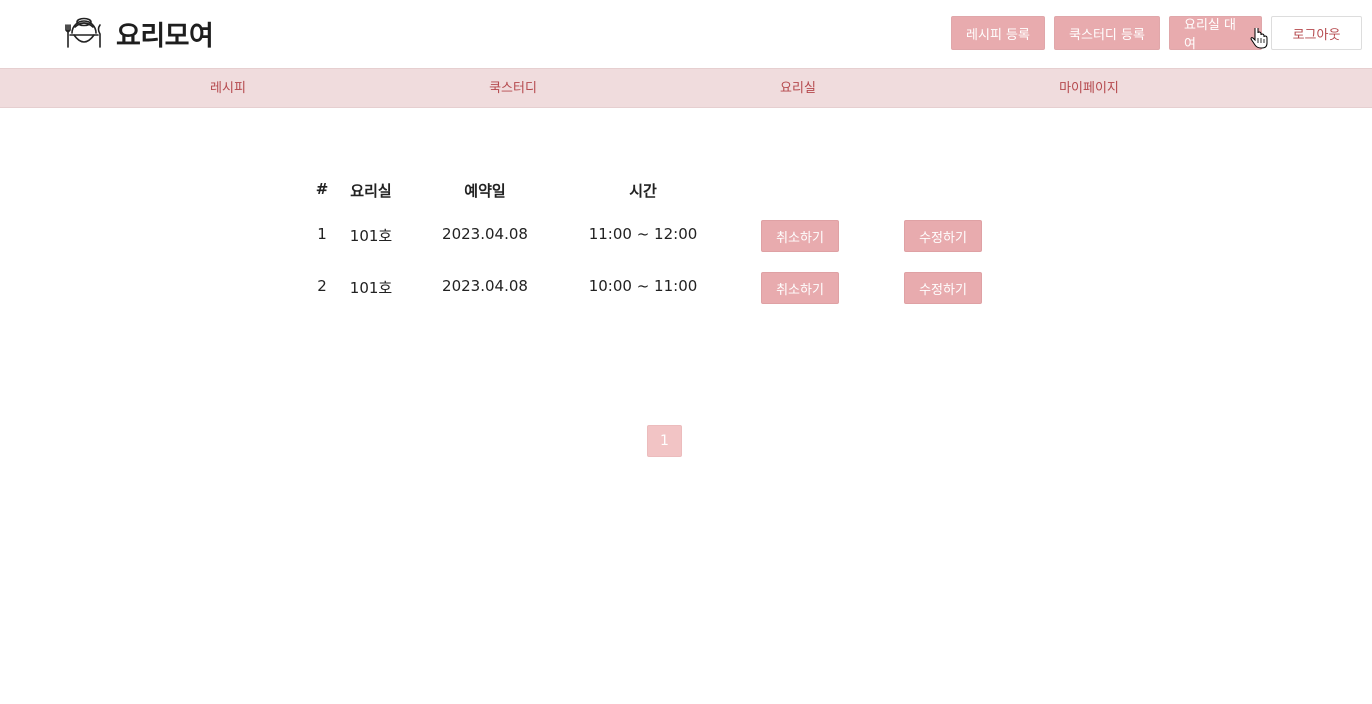  Describe the element at coordinates (228, 89) in the screenshot. I see `nav-item-recipe: 레시피` at that location.